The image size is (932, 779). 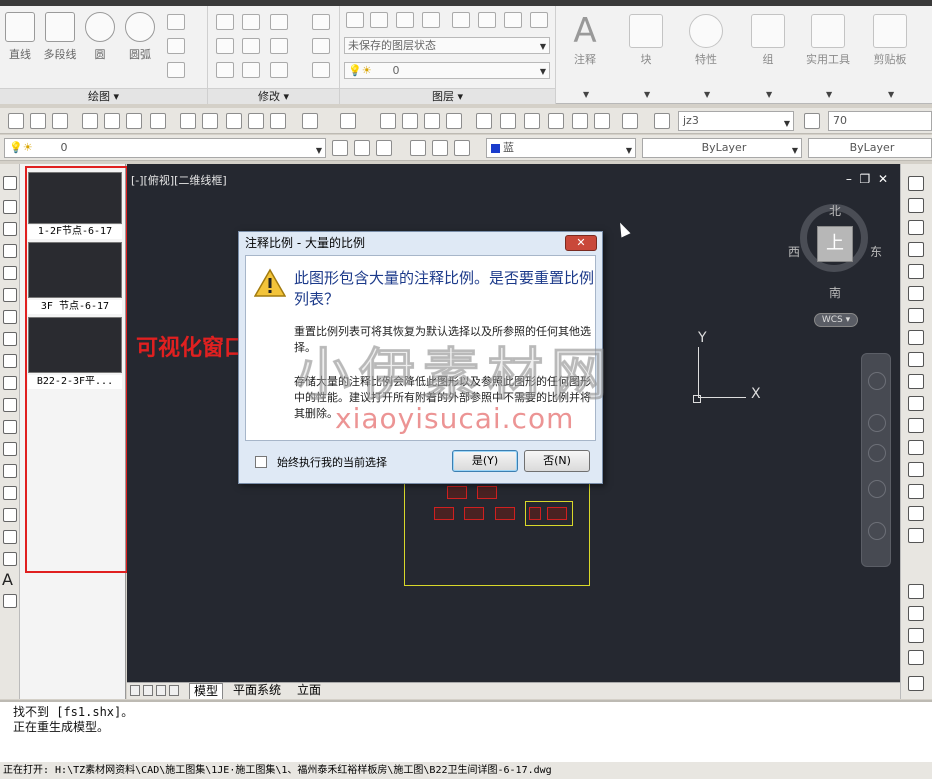 What do you see at coordinates (321, 70) in the screenshot?
I see `offset-icon` at bounding box center [321, 70].